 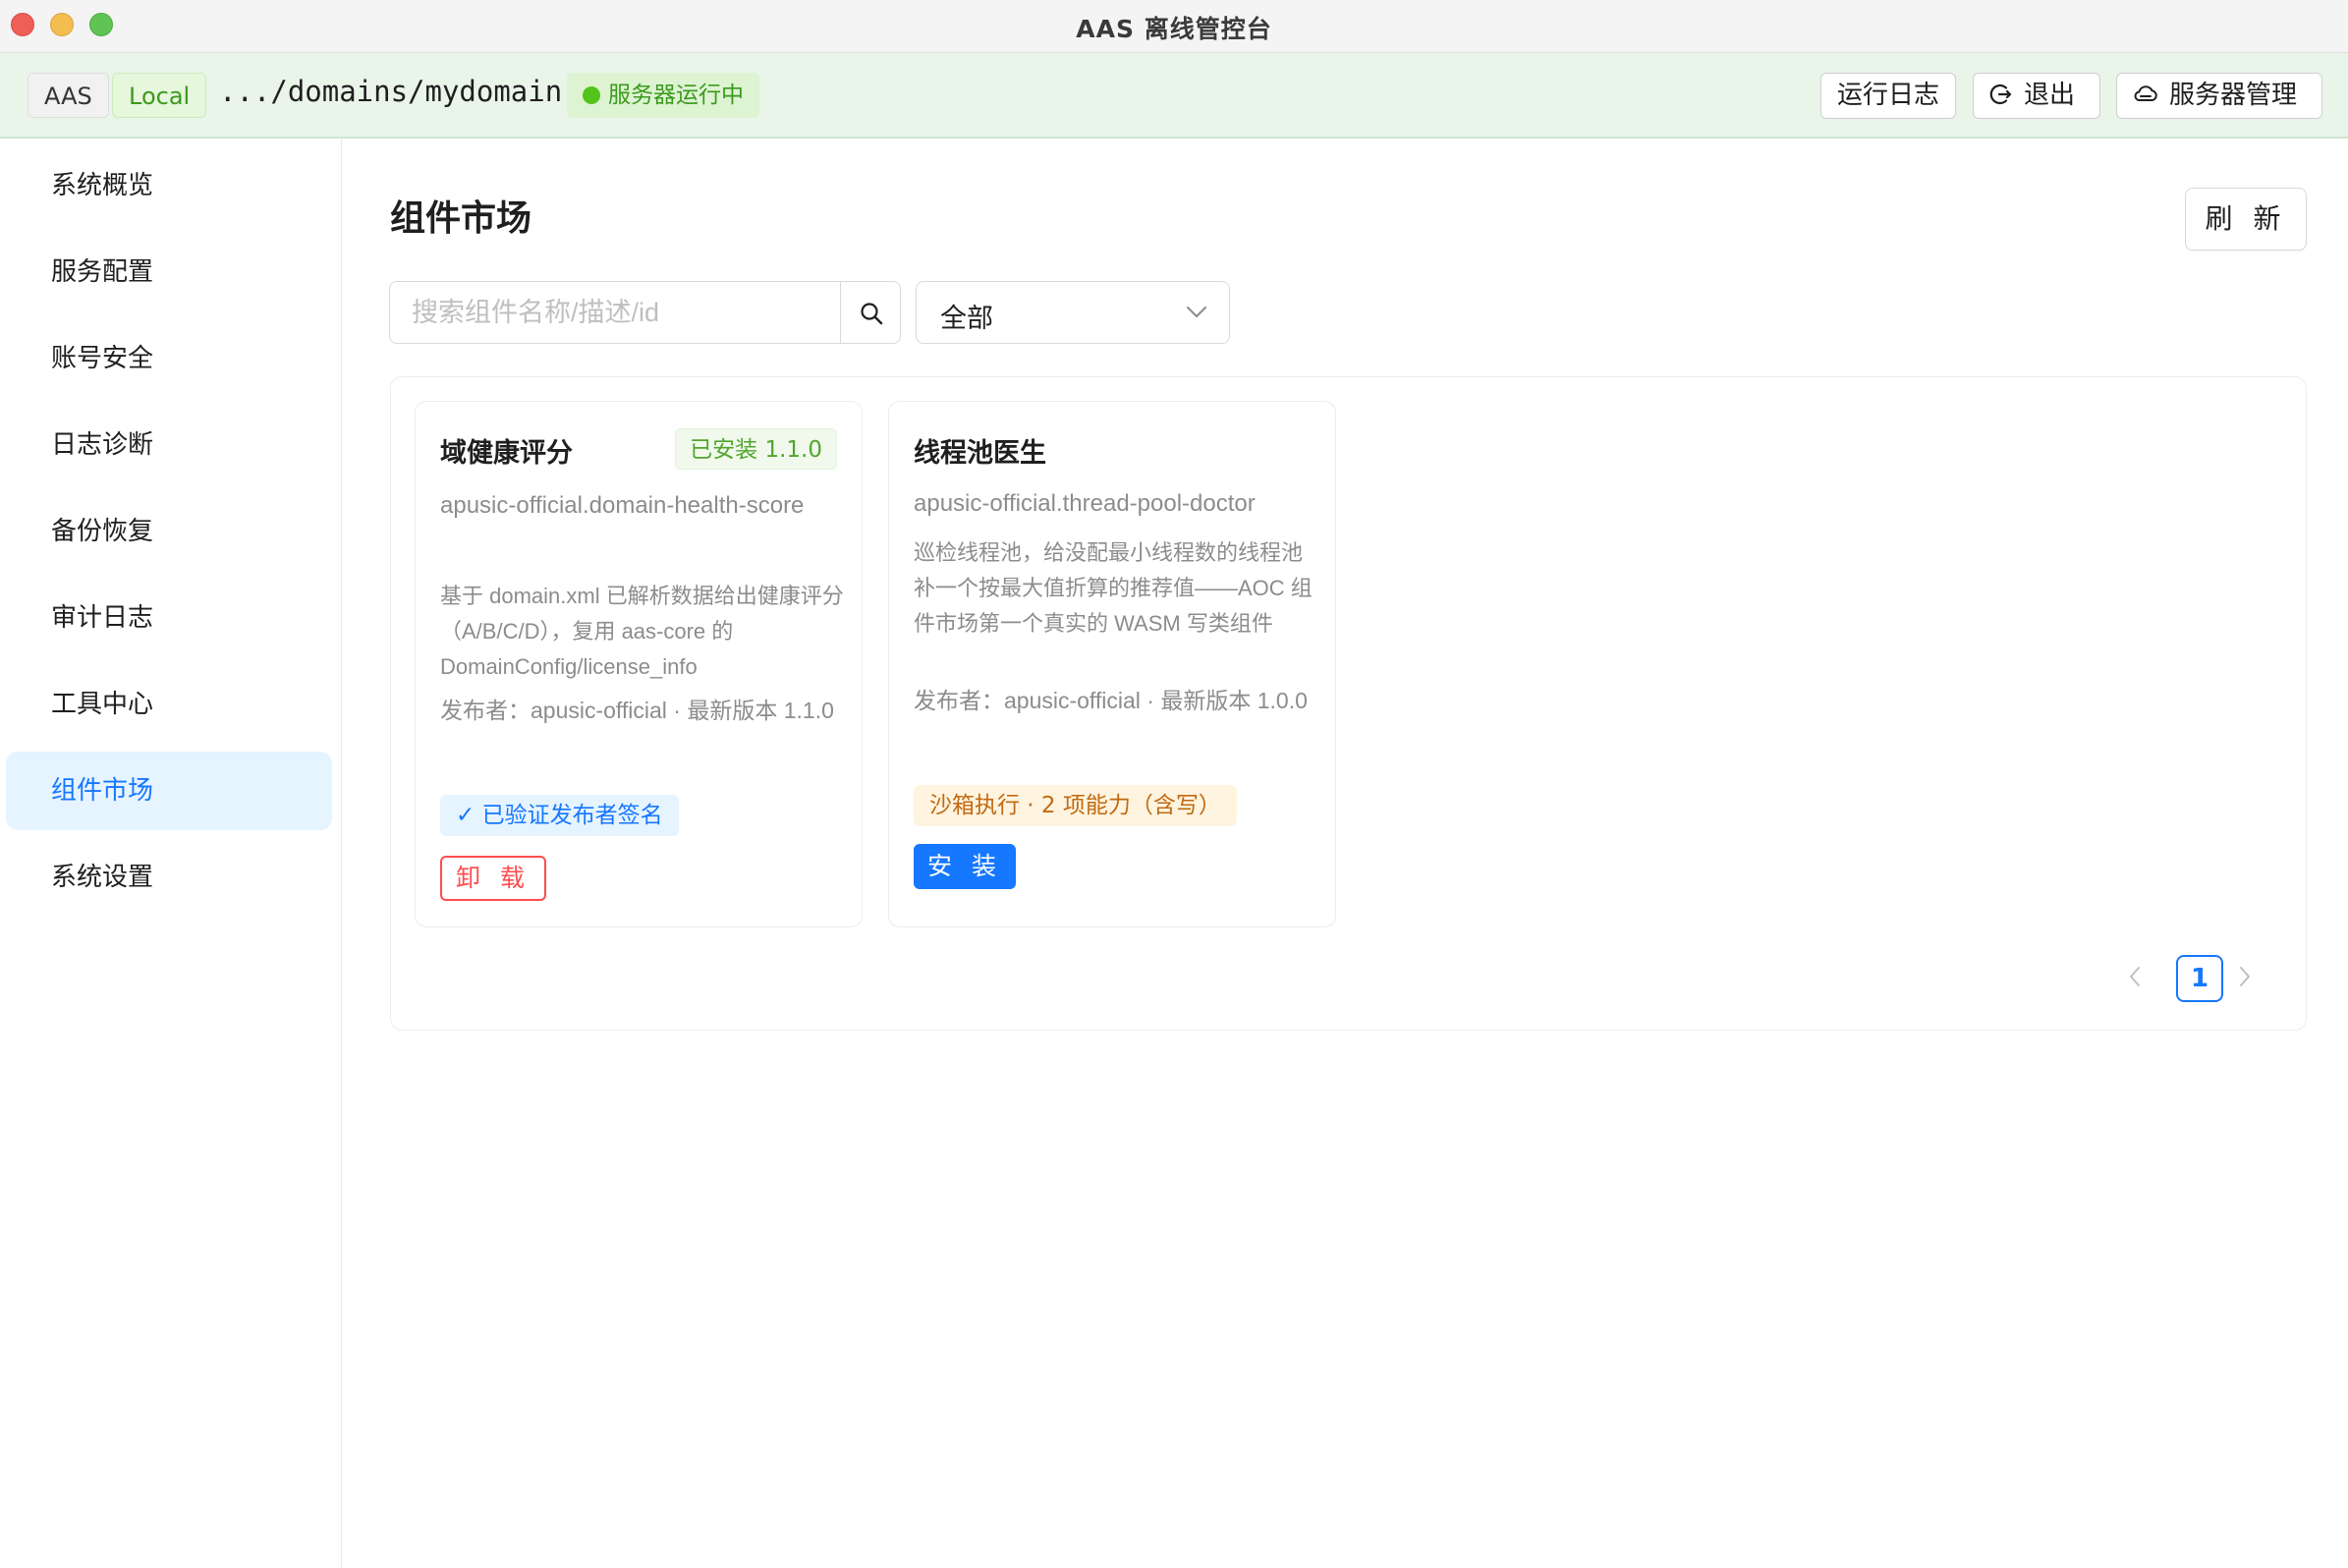 What do you see at coordinates (965, 866) in the screenshot?
I see `install-button: 安 装` at bounding box center [965, 866].